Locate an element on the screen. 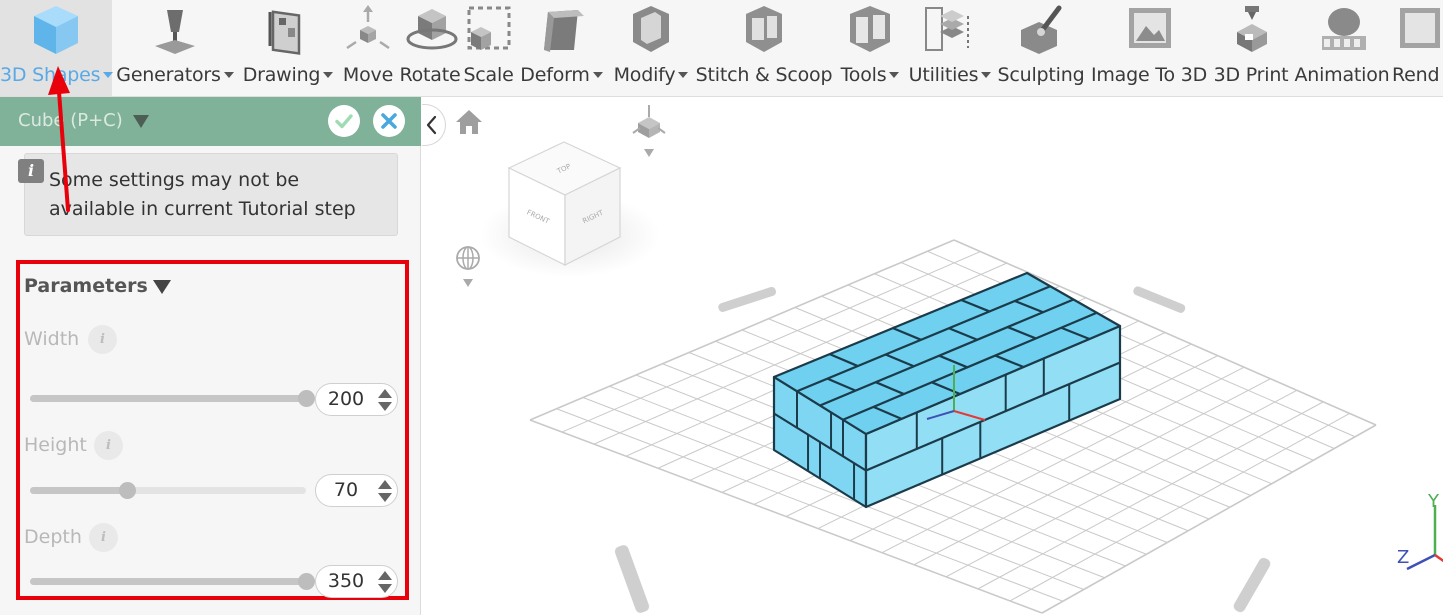 The image size is (1443, 615). width-slider-handle is located at coordinates (306, 398).